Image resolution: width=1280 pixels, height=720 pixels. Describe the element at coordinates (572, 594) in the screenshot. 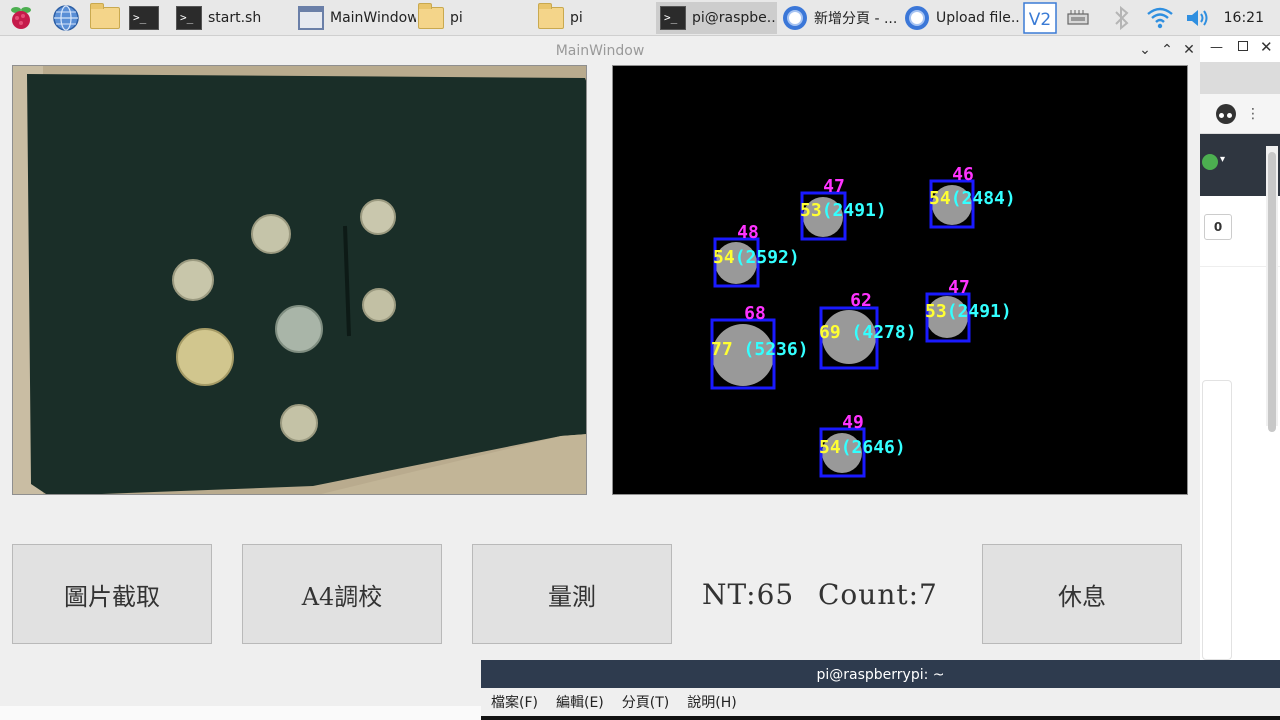

I see `measure-button: 量測` at that location.